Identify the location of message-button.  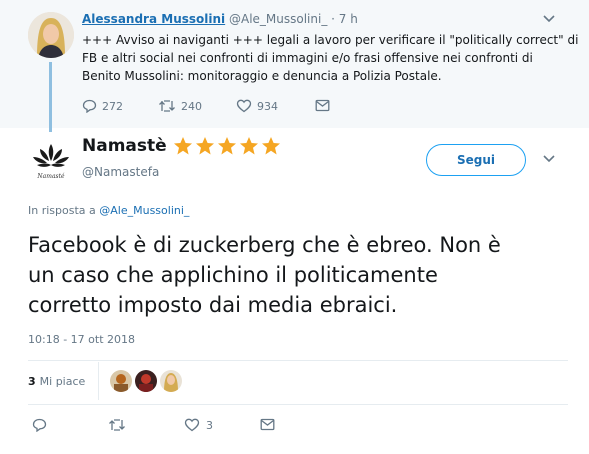
(267, 424).